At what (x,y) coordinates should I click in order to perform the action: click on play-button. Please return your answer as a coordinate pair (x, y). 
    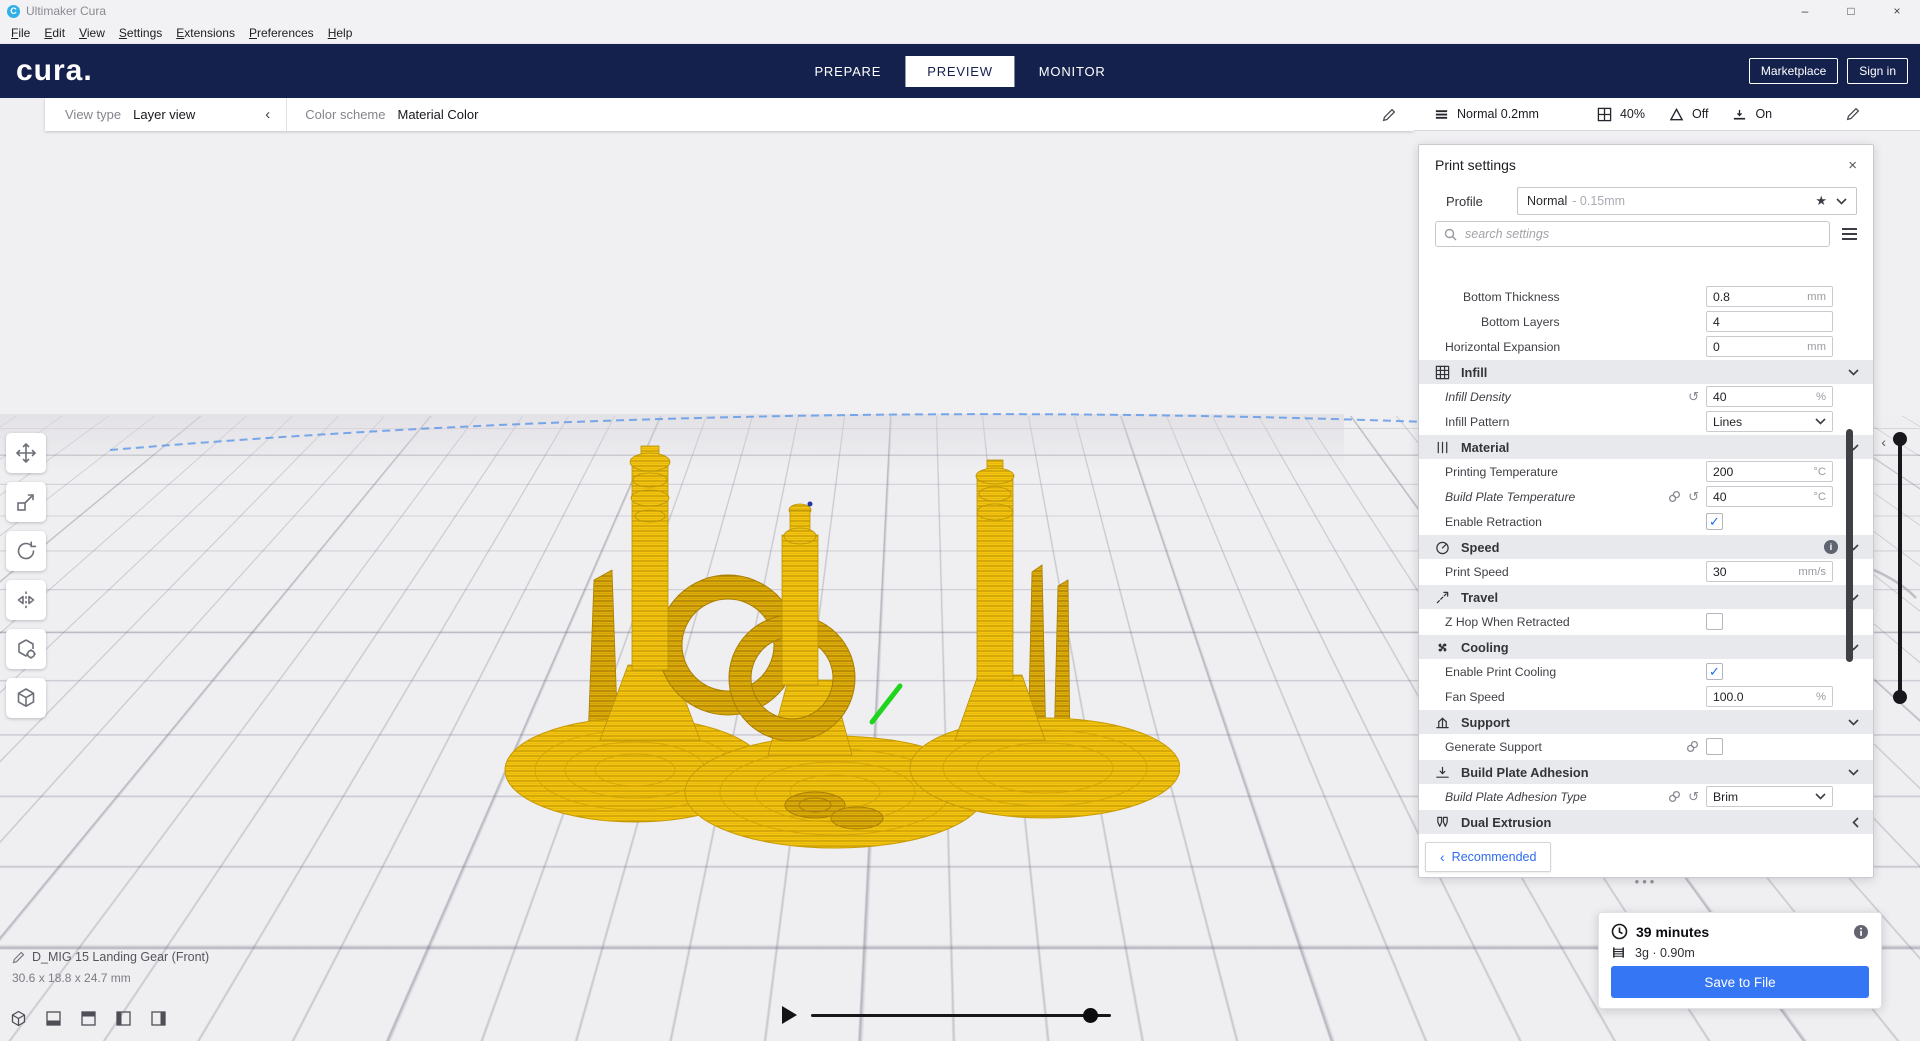
    Looking at the image, I should click on (789, 1015).